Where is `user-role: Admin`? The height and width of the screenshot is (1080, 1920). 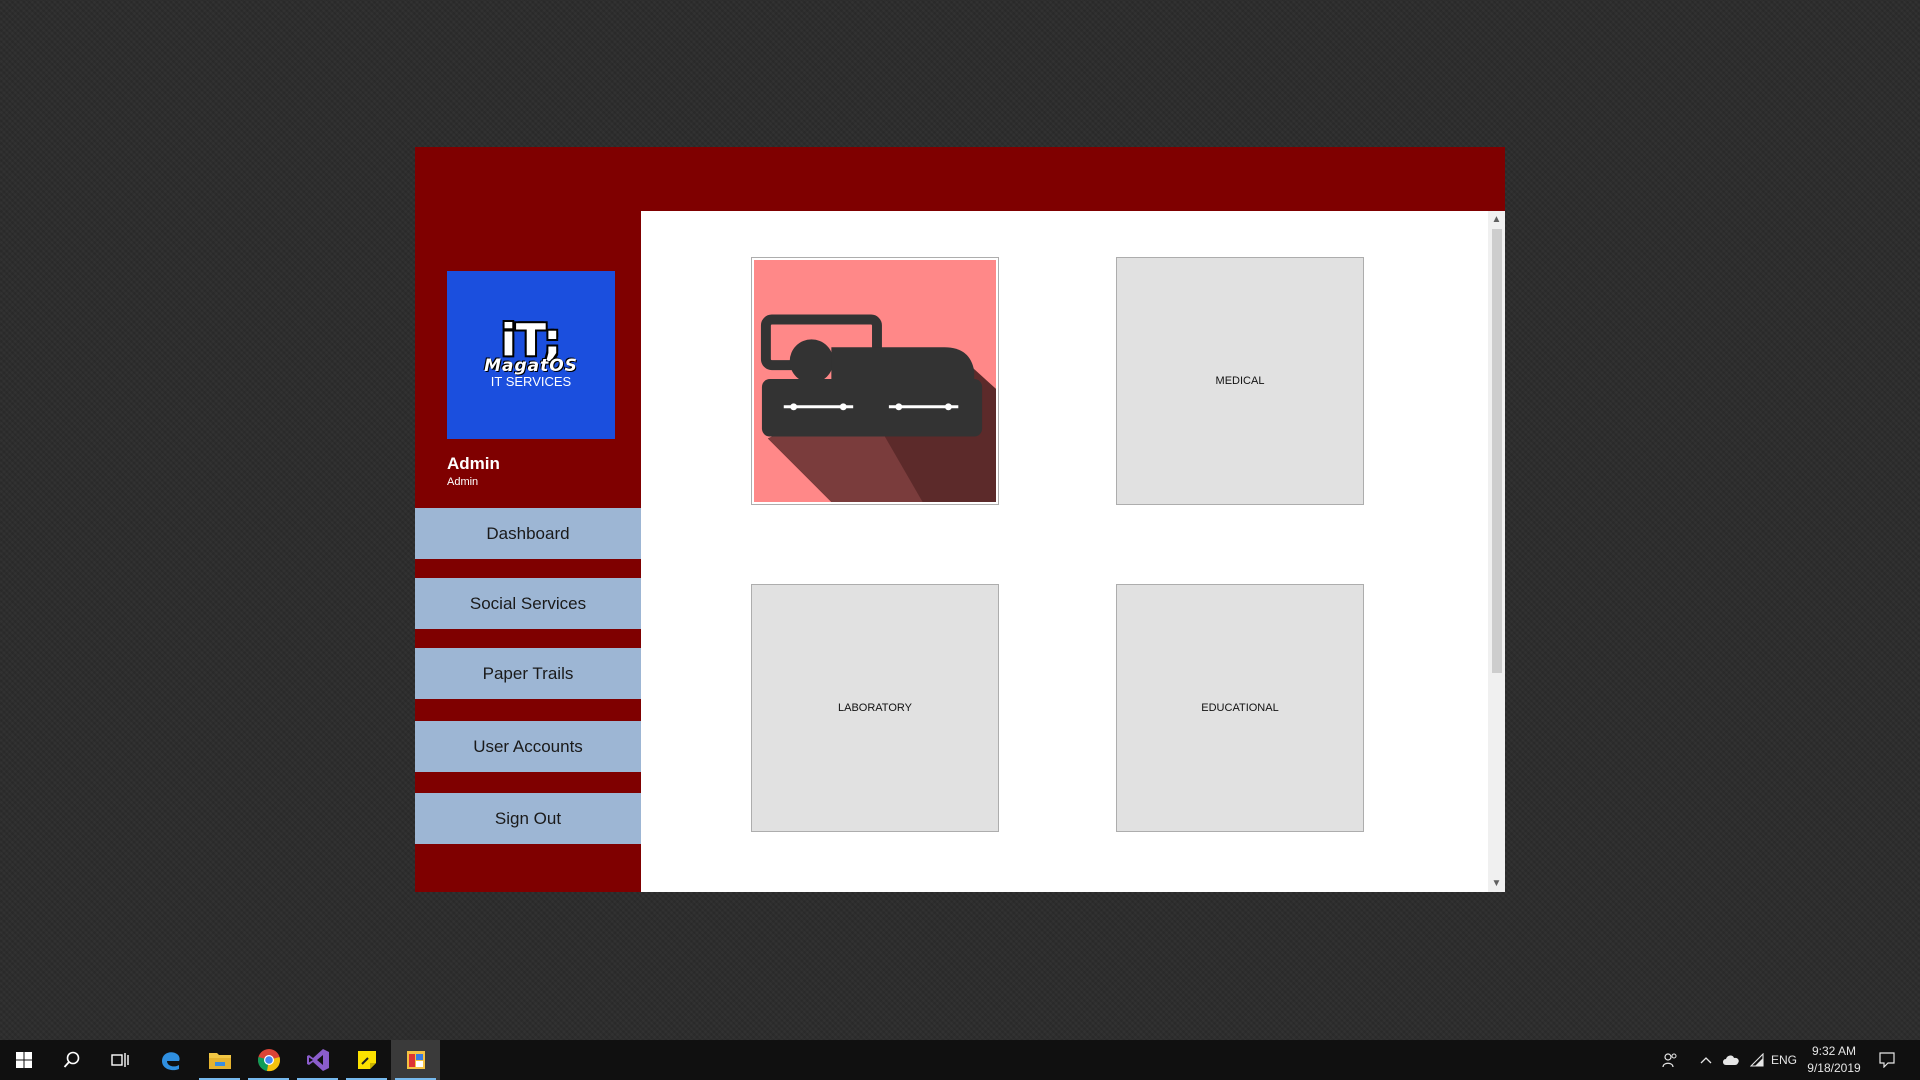 user-role: Admin is located at coordinates (463, 482).